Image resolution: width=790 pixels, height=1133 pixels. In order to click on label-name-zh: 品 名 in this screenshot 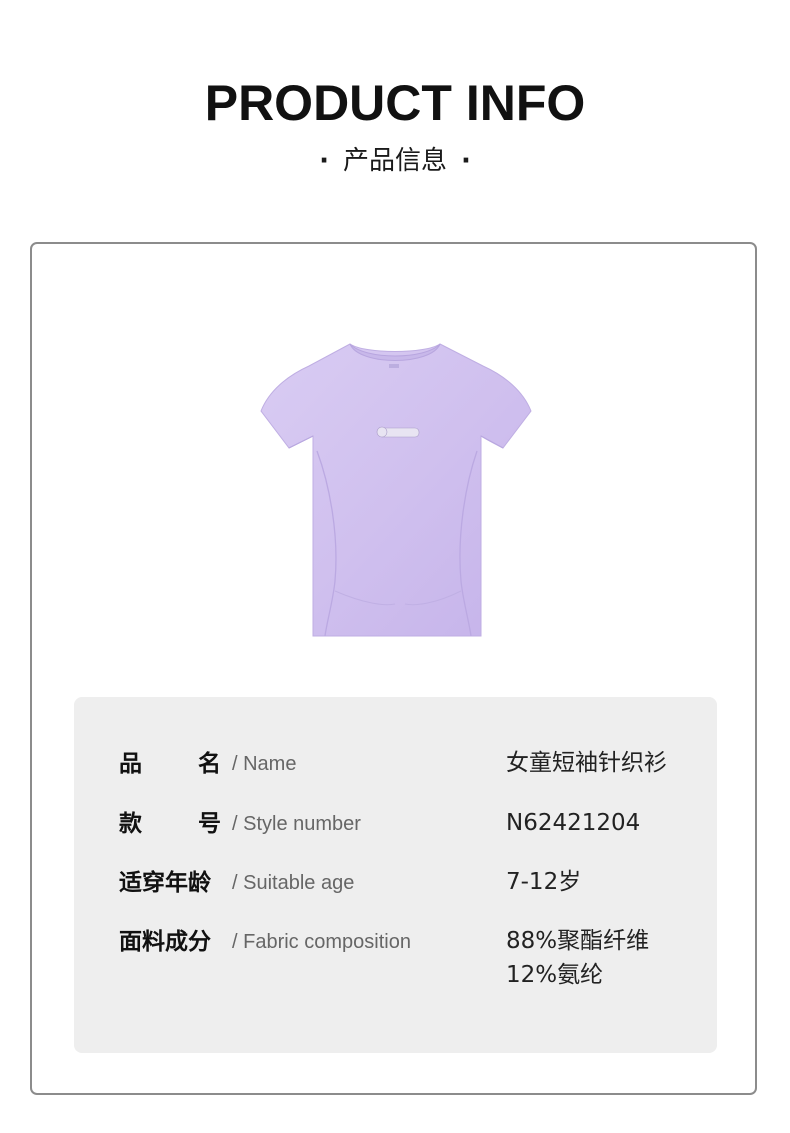, I will do `click(170, 764)`.